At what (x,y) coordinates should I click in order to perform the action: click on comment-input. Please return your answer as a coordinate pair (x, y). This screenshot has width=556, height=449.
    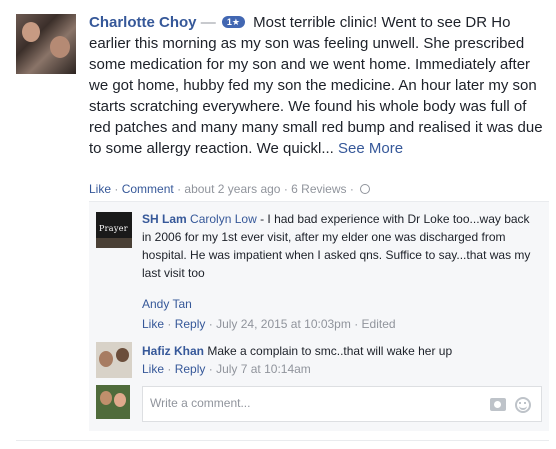
    Looking at the image, I should click on (310, 403).